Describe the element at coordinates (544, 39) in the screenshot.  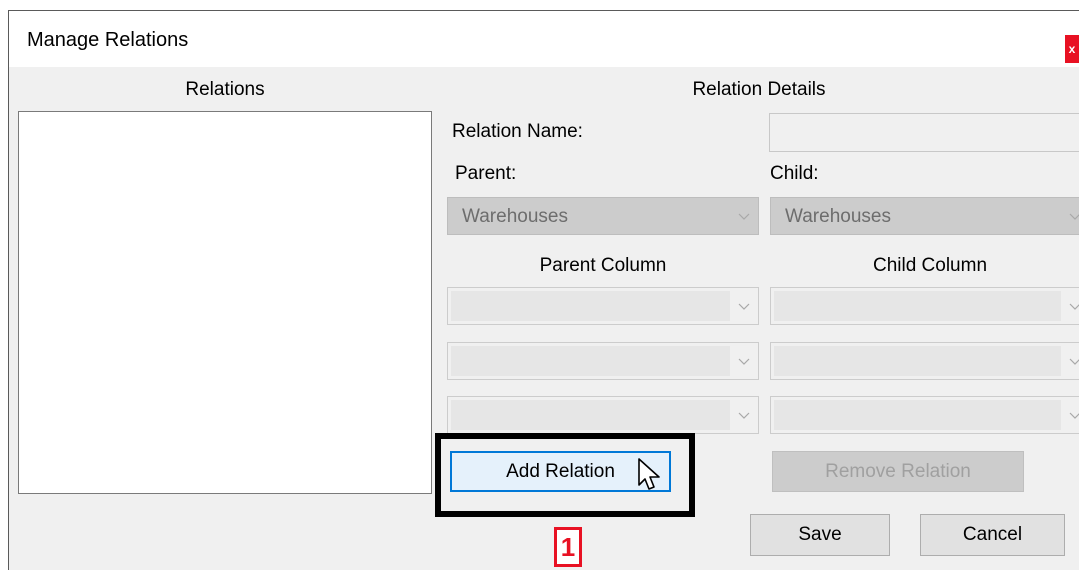
I see `title-bar: Manage Relations x` at that location.